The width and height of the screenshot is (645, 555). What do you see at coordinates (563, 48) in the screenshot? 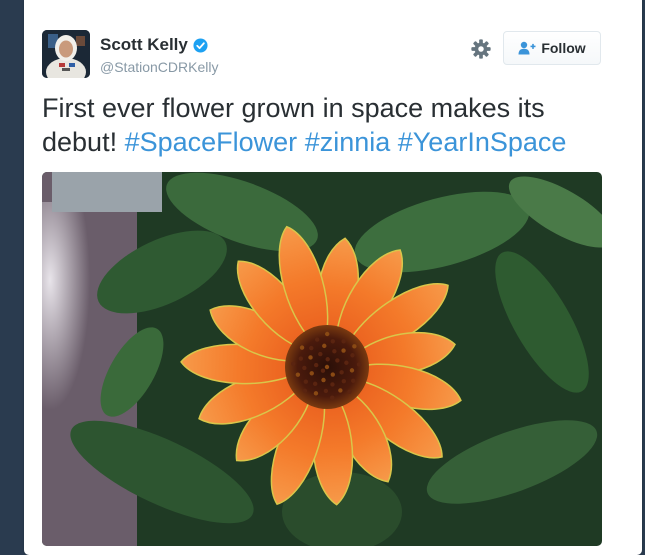
I see `follow-button-label: Follow` at bounding box center [563, 48].